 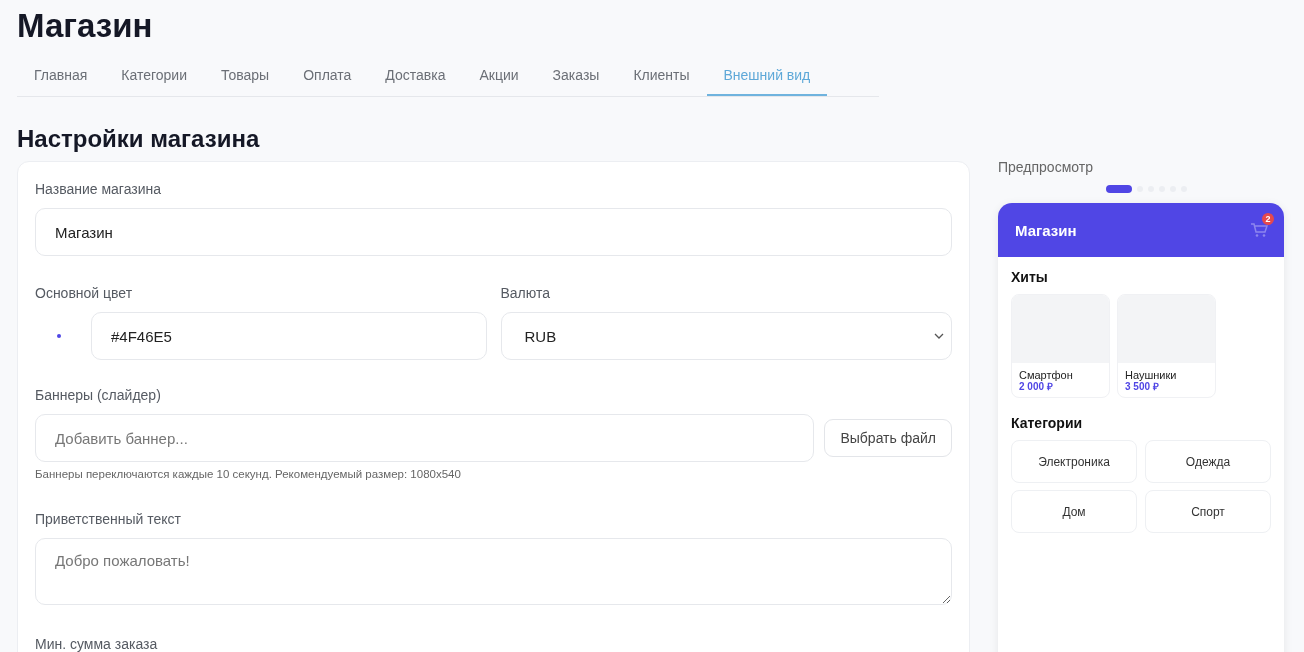 What do you see at coordinates (84, 293) in the screenshot?
I see `field-label: Основной цвет` at bounding box center [84, 293].